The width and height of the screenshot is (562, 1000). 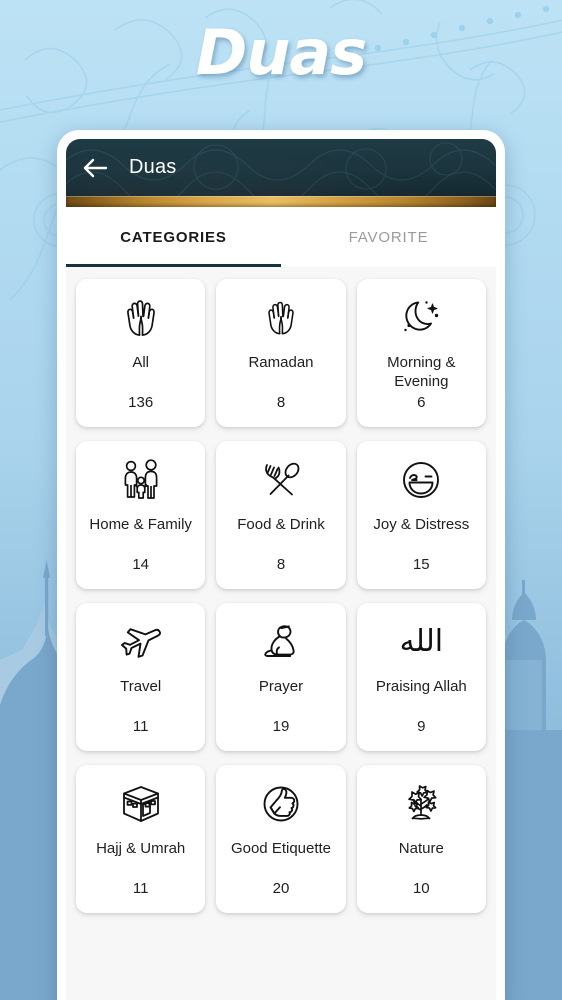 What do you see at coordinates (421, 839) in the screenshot?
I see `category-card-nature: Nature 10` at bounding box center [421, 839].